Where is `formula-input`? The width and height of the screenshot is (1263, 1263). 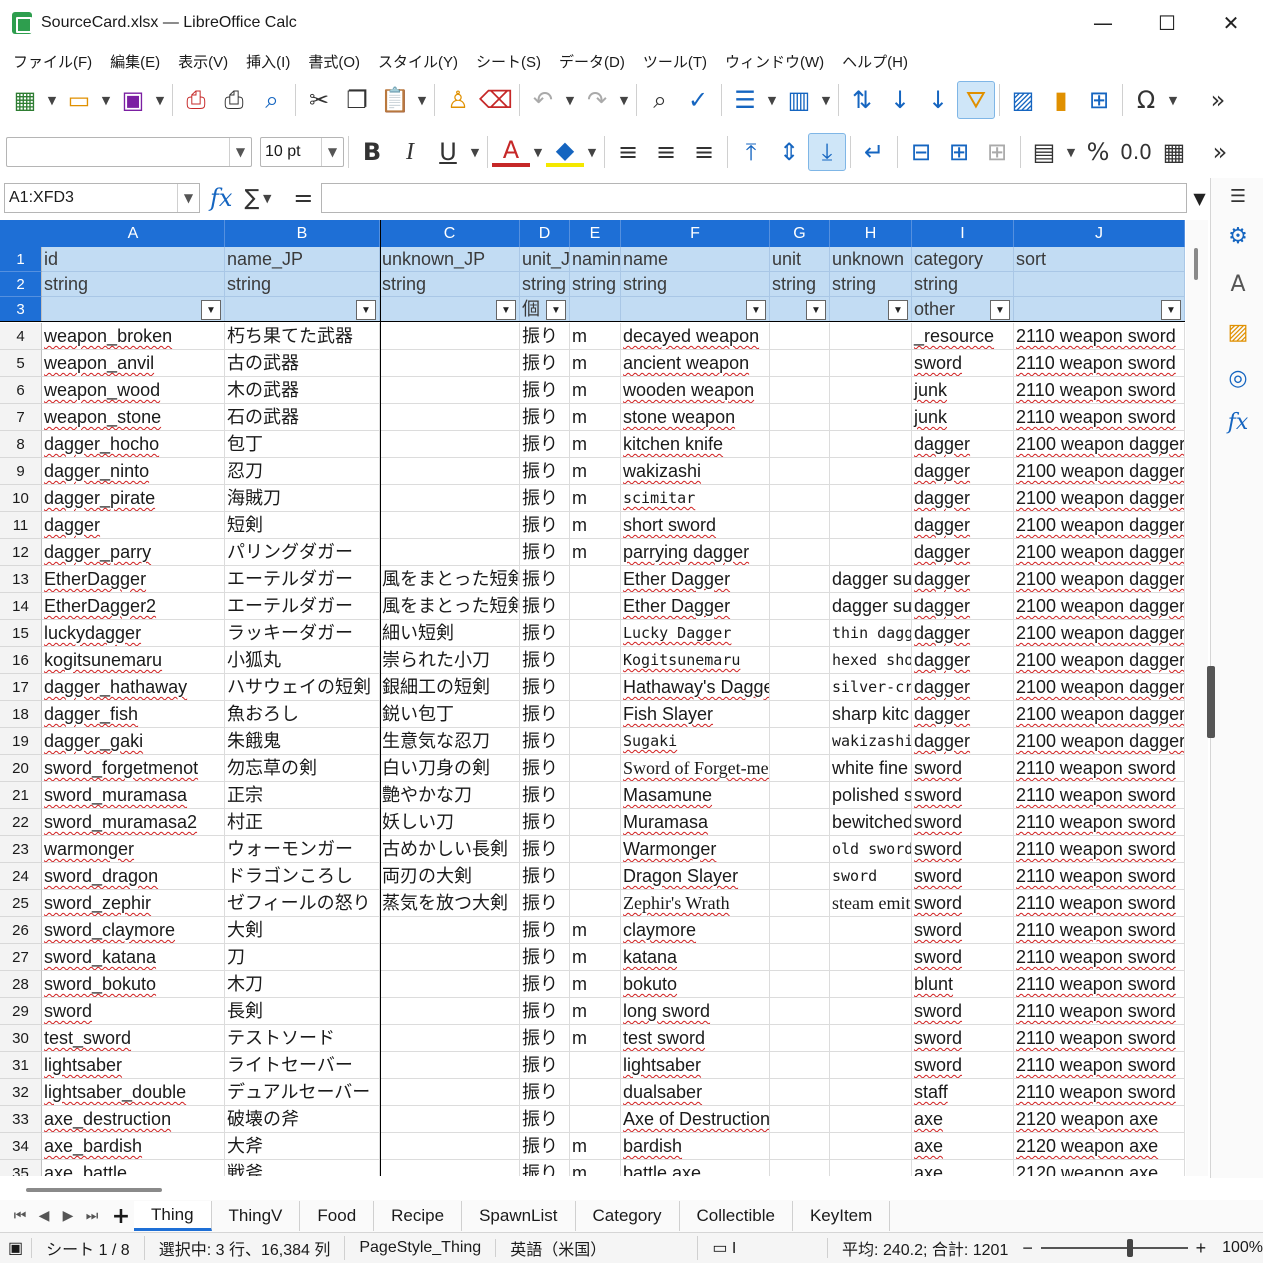
formula-input is located at coordinates (754, 198).